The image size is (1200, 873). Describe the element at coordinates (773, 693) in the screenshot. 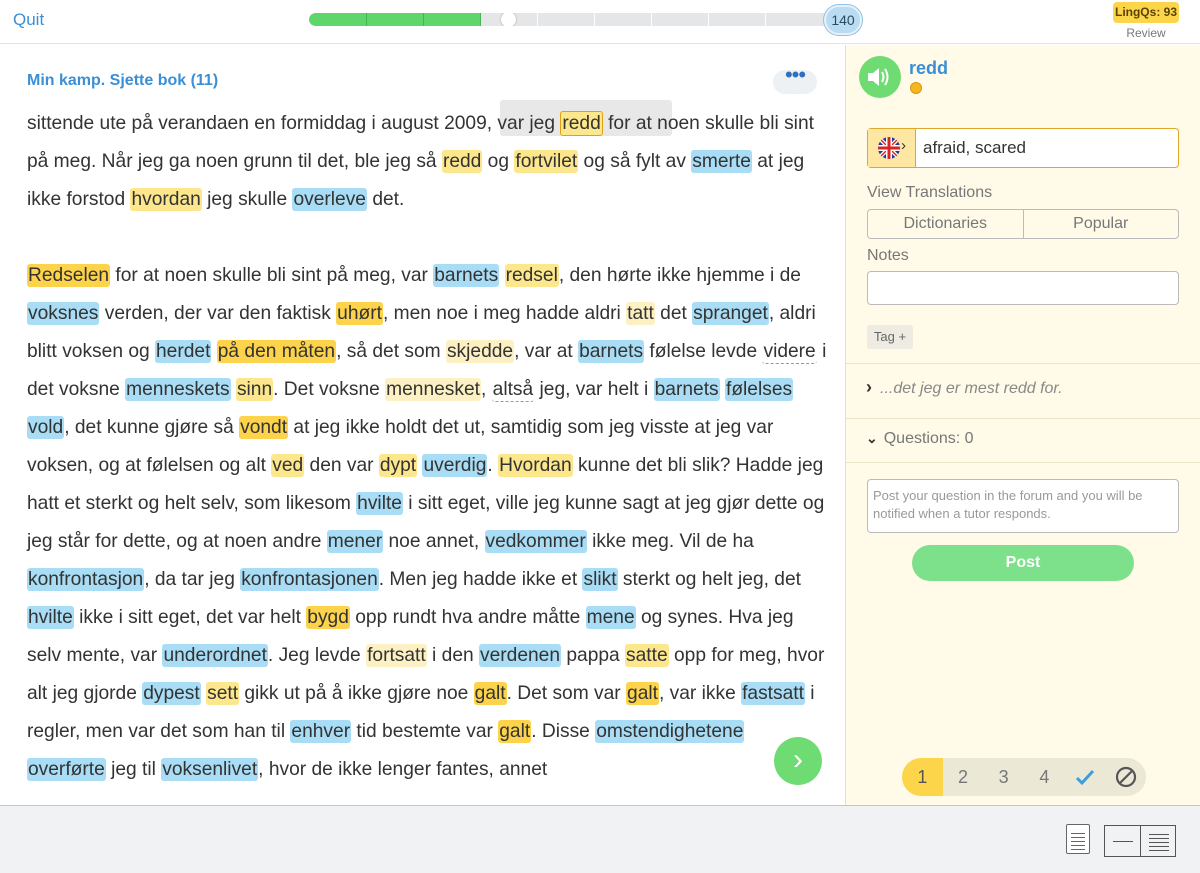

I see `lingq-word: fastsatt` at that location.